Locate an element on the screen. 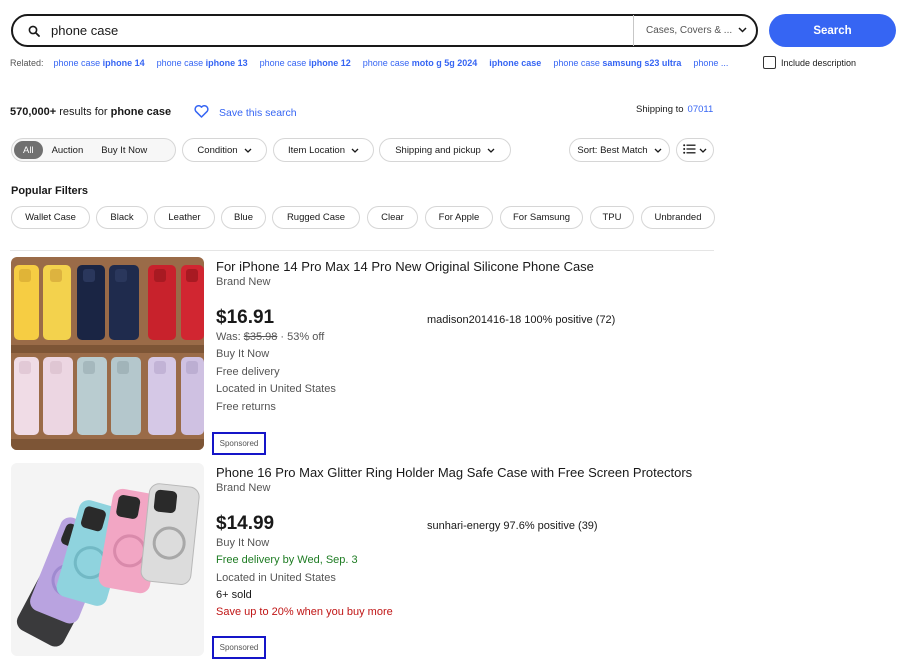 Image resolution: width=900 pixels, height=661 pixels. list-view-icon is located at coordinates (689, 150).